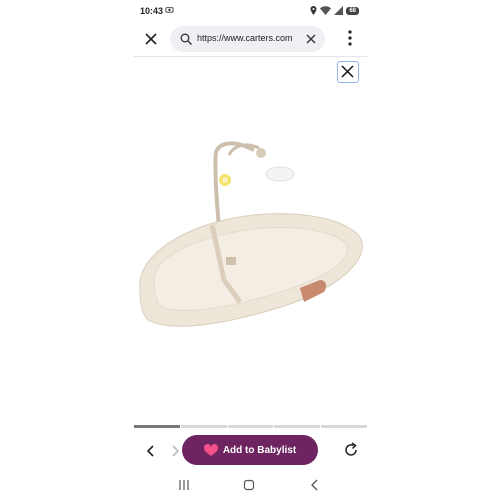 The image size is (500, 500). Describe the element at coordinates (313, 10) in the screenshot. I see `location-icon` at that location.